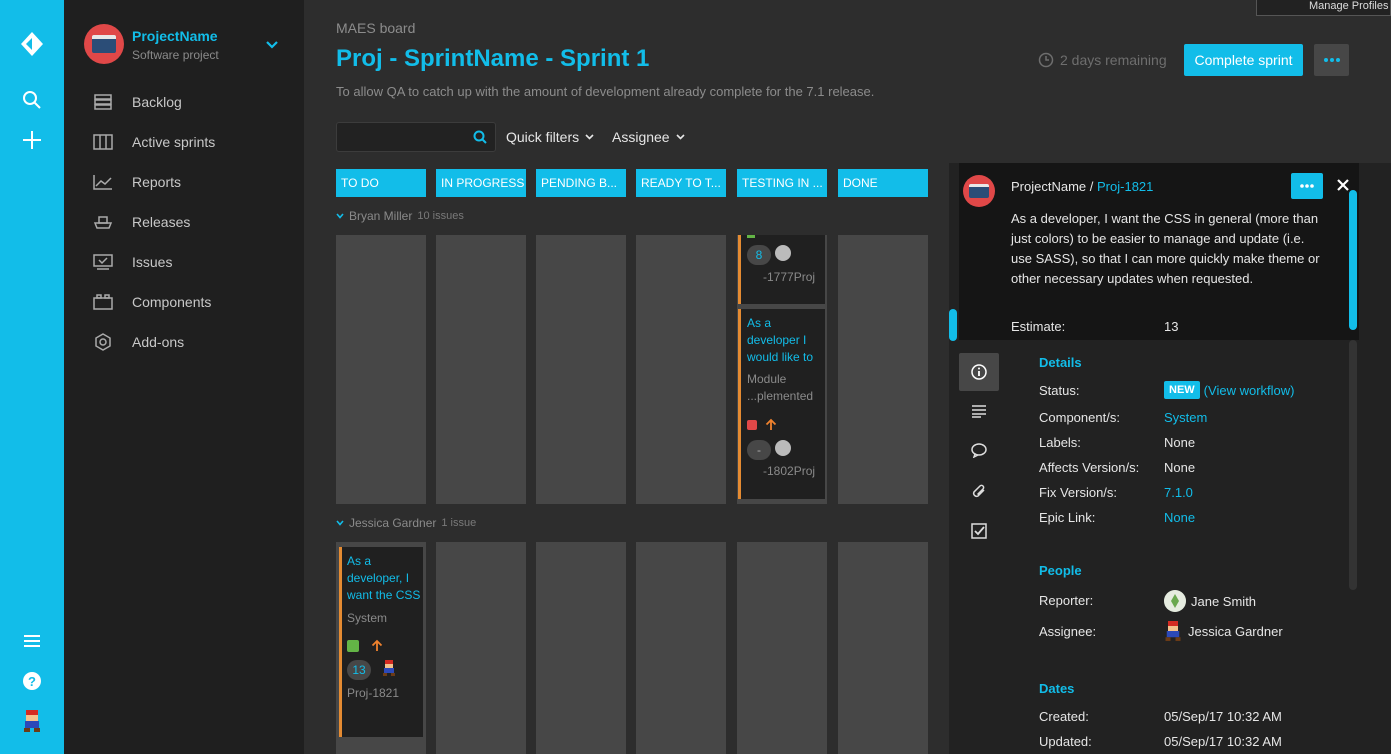  I want to click on menu-icon, so click(32, 641).